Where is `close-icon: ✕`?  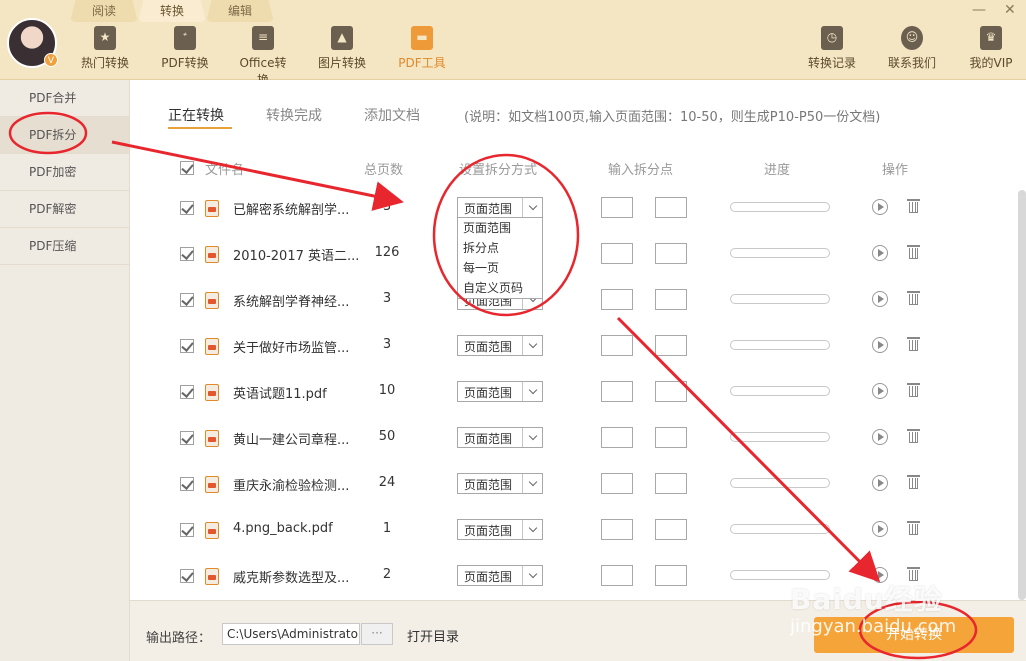
close-icon: ✕ is located at coordinates (1010, 10).